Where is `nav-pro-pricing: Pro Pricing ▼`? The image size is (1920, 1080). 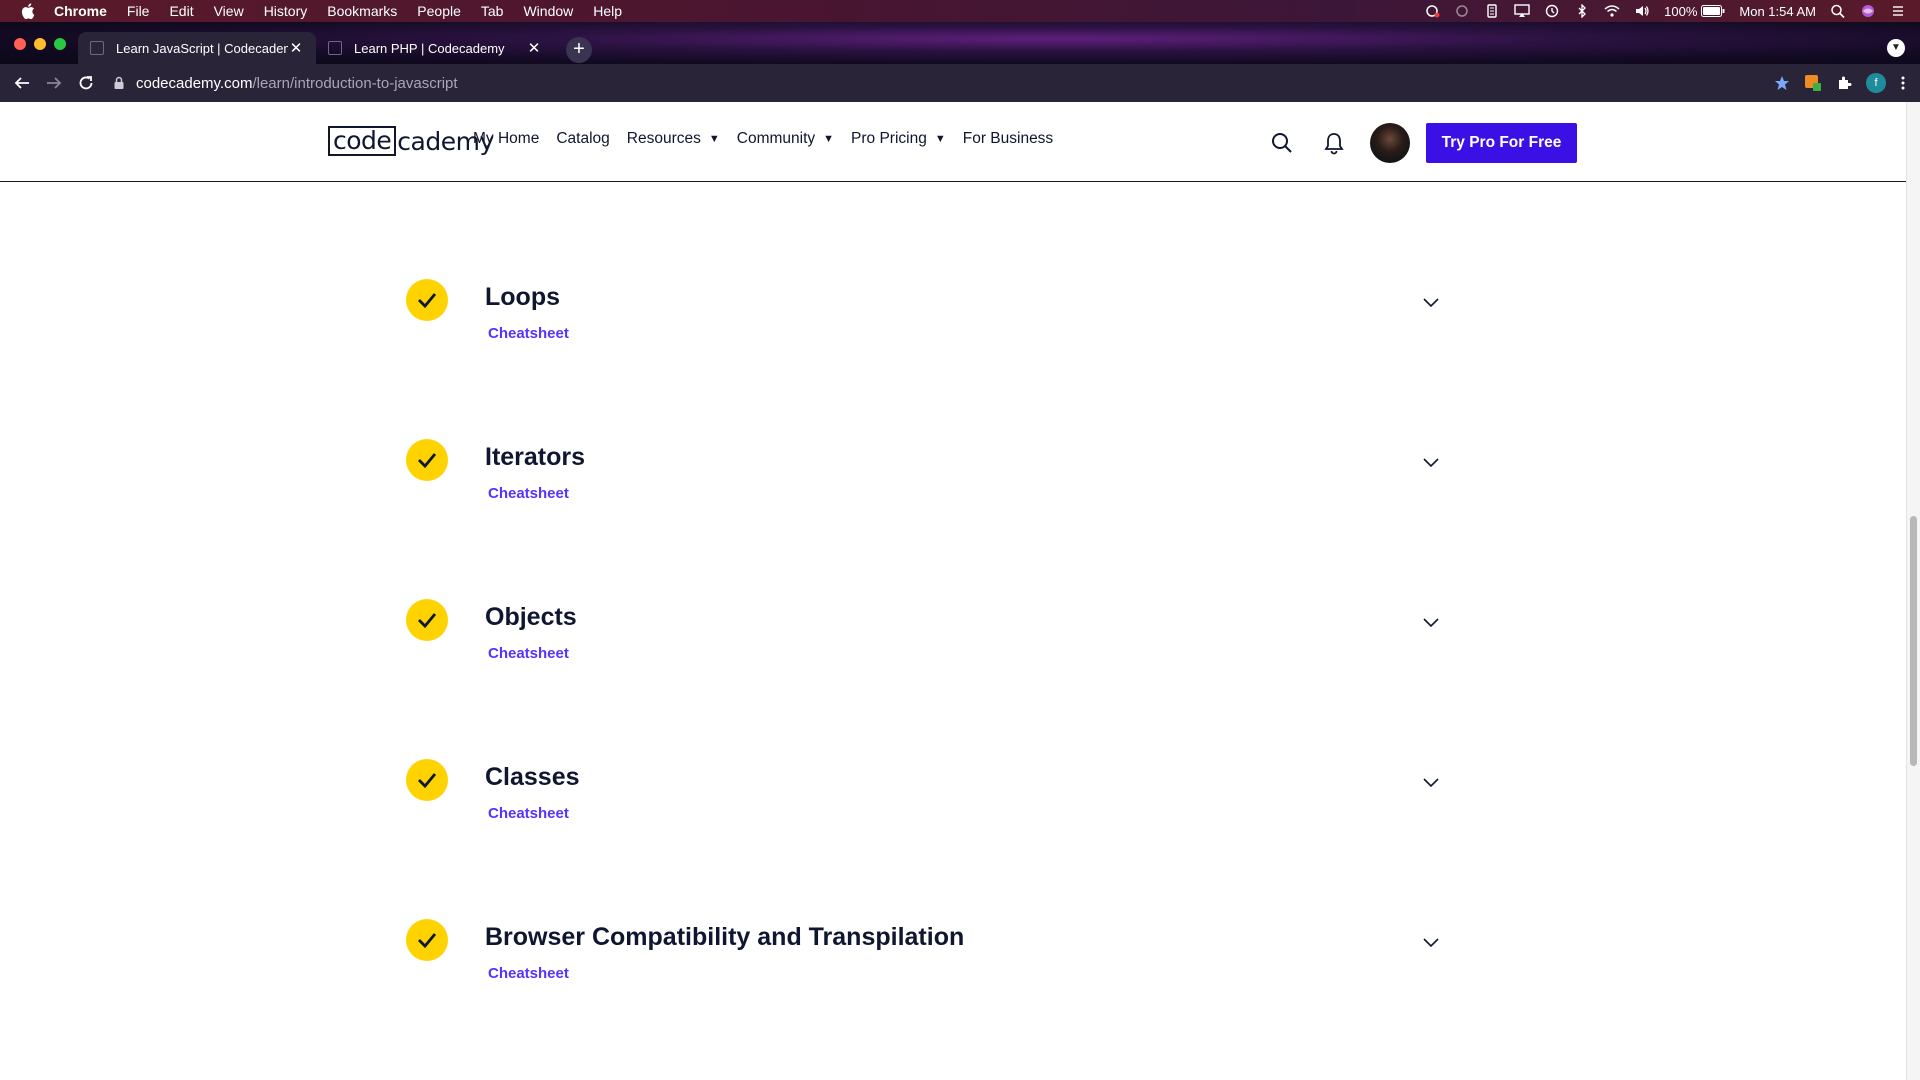
nav-pro-pricing: Pro Pricing ▼ is located at coordinates (898, 139).